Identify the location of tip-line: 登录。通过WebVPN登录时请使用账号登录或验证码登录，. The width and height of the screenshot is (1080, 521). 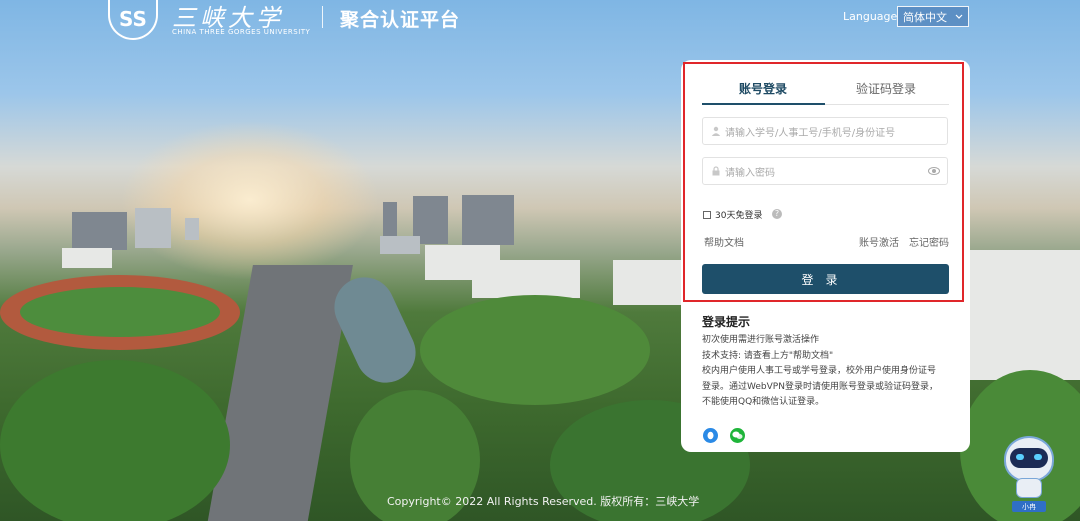
(820, 386).